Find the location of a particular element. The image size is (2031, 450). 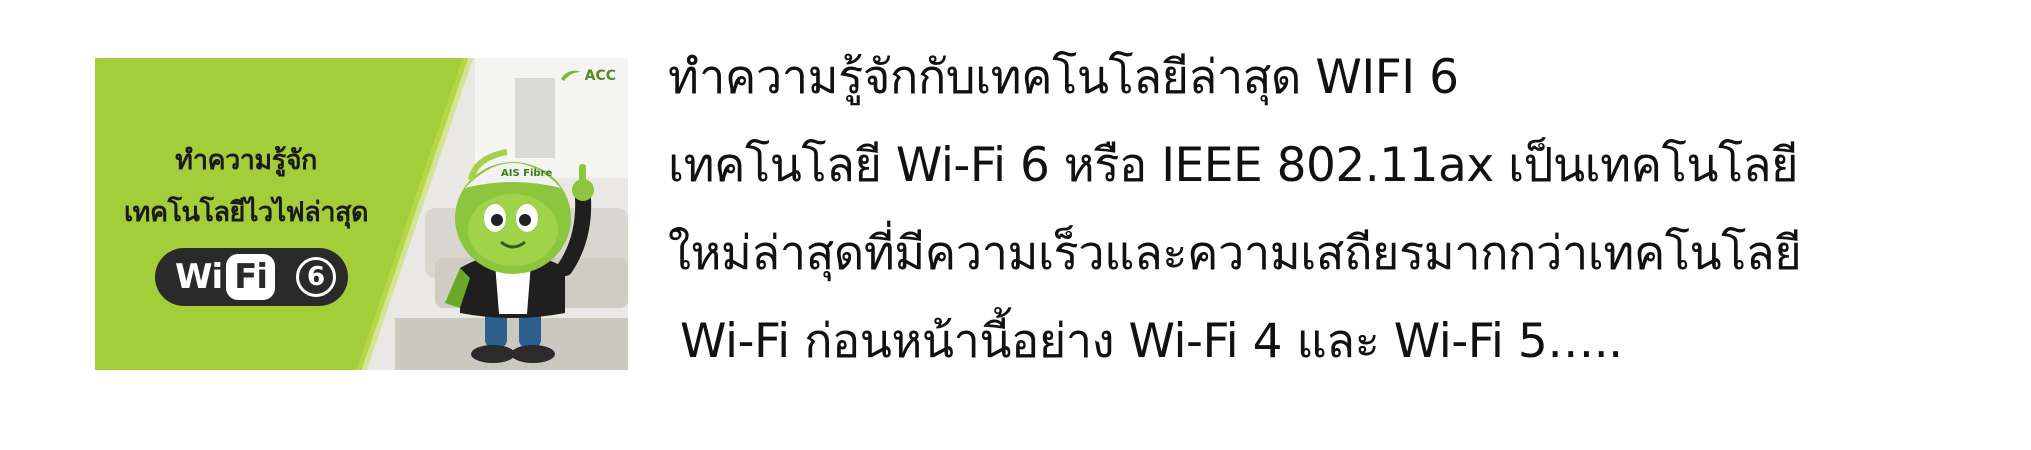

mascot-cap-text: AIS Fibre is located at coordinates (526, 173).